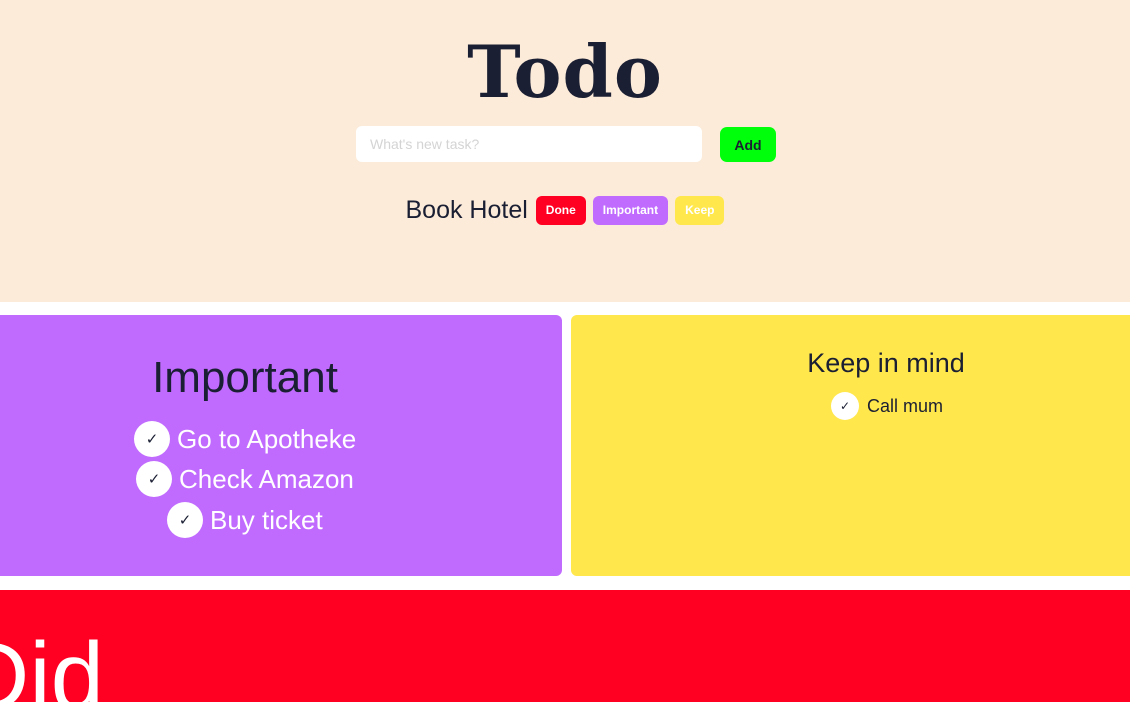  What do you see at coordinates (245, 377) in the screenshot?
I see `important-panel-title: Important` at bounding box center [245, 377].